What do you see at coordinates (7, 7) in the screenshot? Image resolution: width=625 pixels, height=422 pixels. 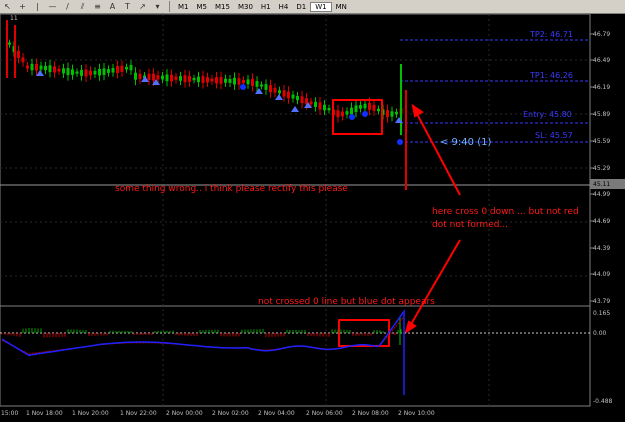 I see `pointer-icon: ↖` at bounding box center [7, 7].